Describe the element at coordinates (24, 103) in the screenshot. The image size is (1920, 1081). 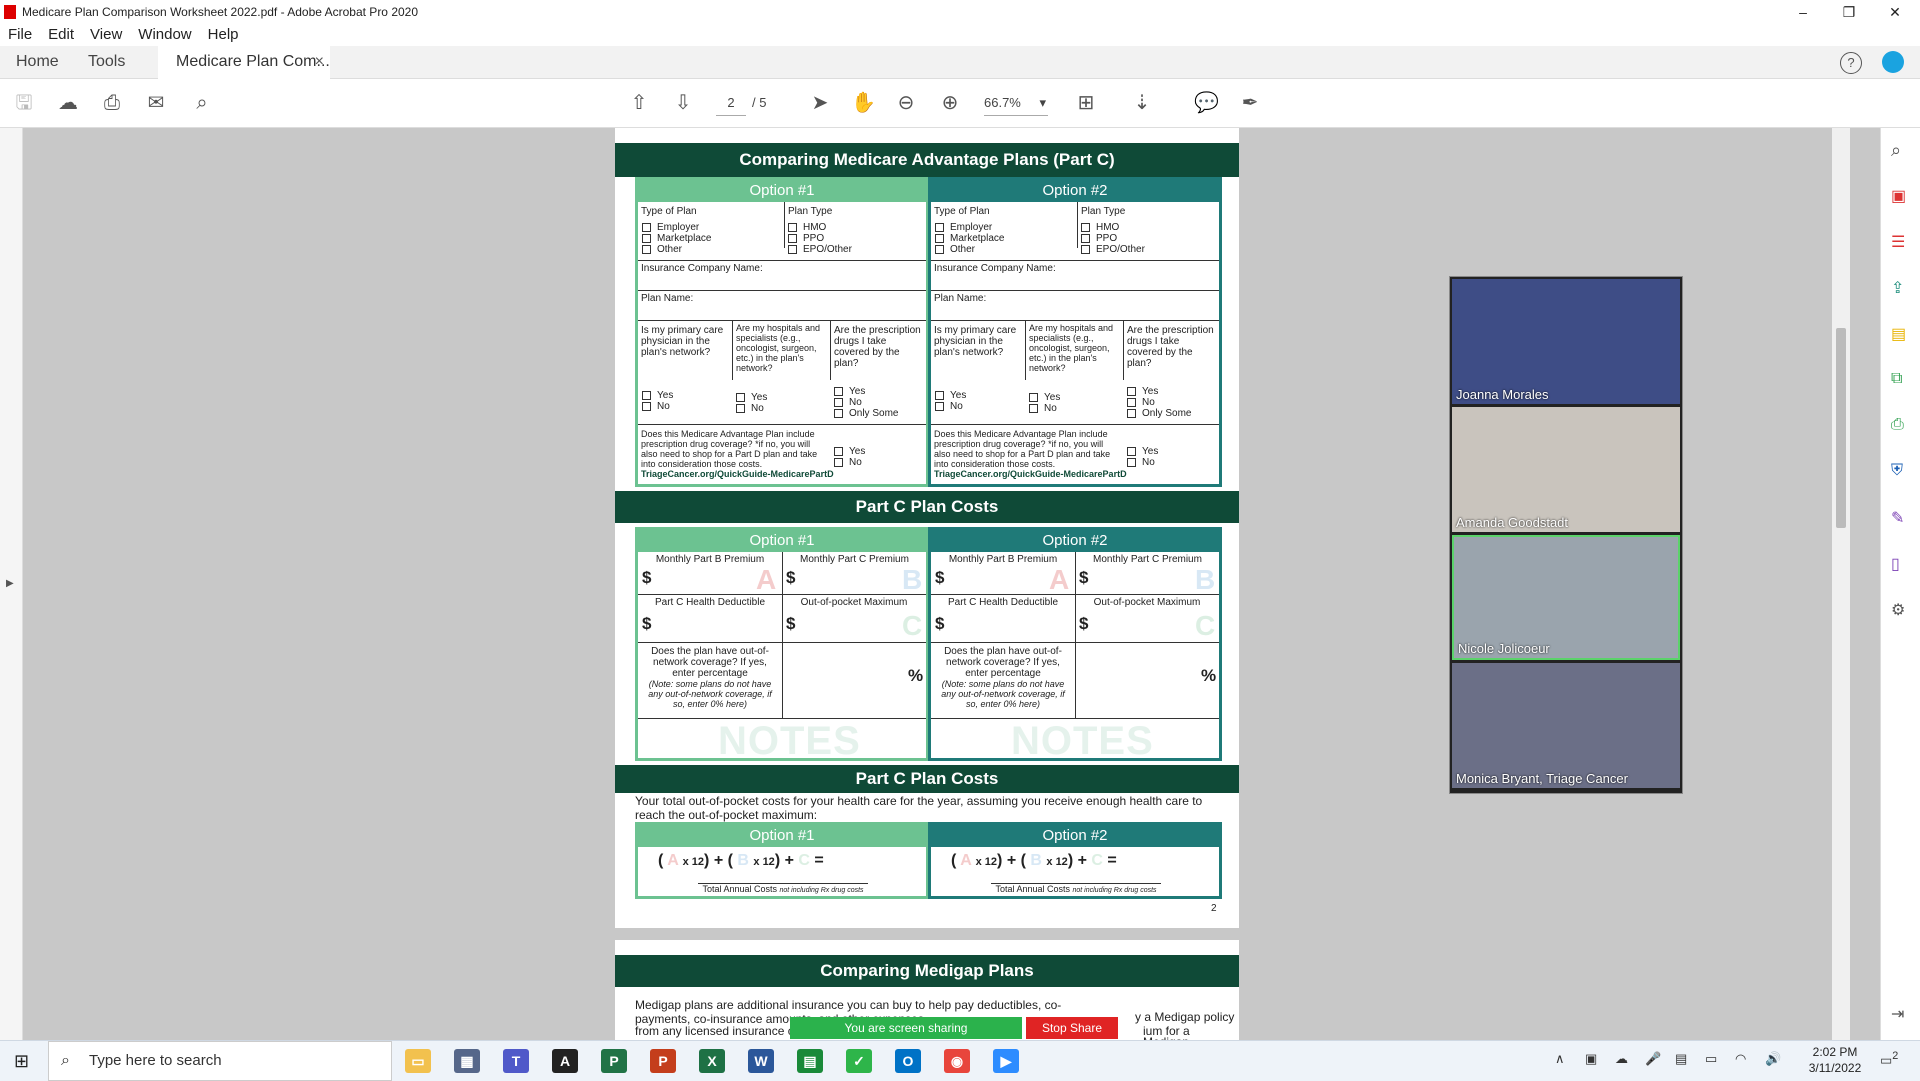
I see `save-icon: 🖫` at that location.